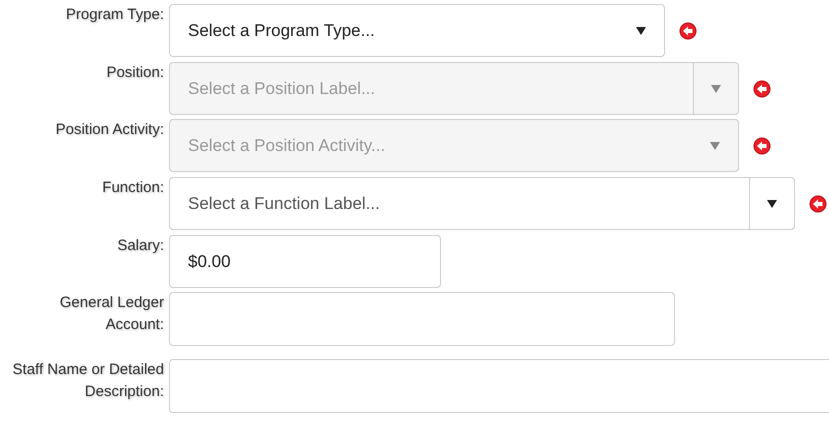  What do you see at coordinates (109, 130) in the screenshot?
I see `field-label: Position Activity:` at bounding box center [109, 130].